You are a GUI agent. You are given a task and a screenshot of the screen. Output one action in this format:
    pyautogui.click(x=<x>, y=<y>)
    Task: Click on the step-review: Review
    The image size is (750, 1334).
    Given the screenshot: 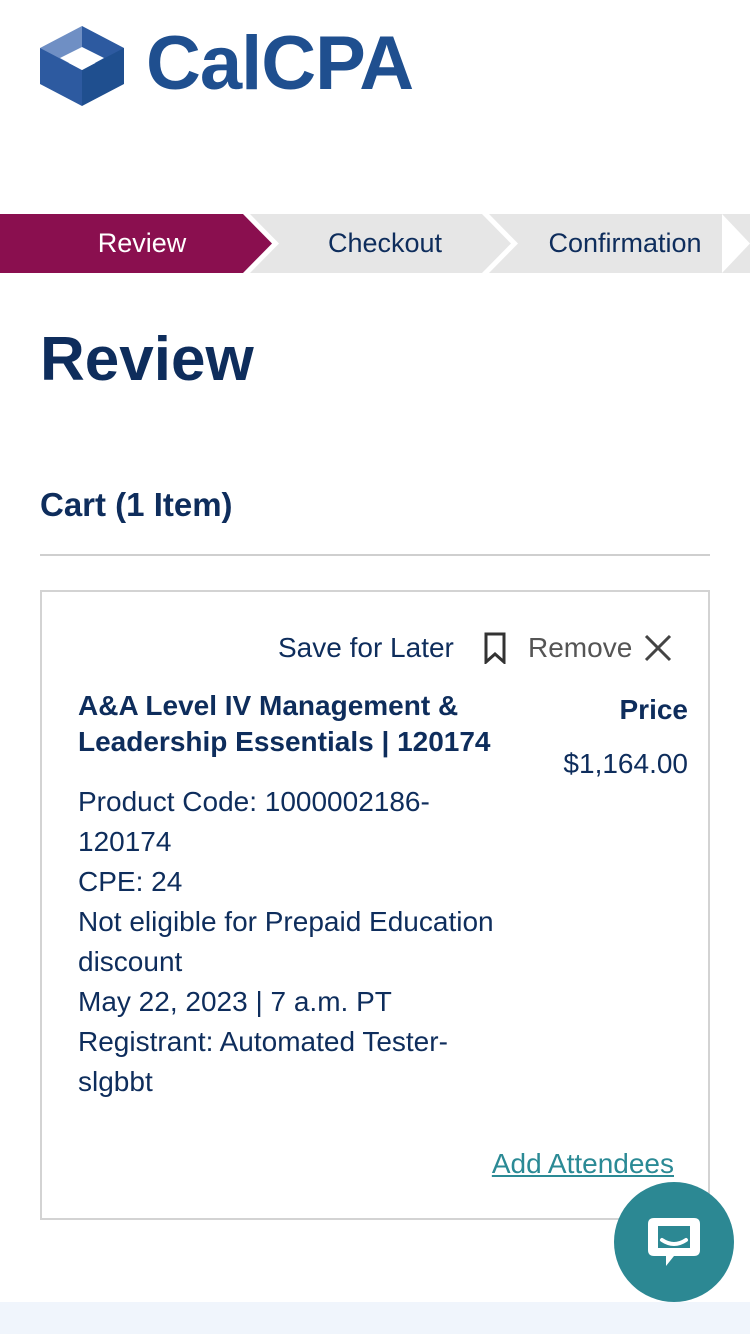 What is the action you would take?
    pyautogui.click(x=136, y=243)
    